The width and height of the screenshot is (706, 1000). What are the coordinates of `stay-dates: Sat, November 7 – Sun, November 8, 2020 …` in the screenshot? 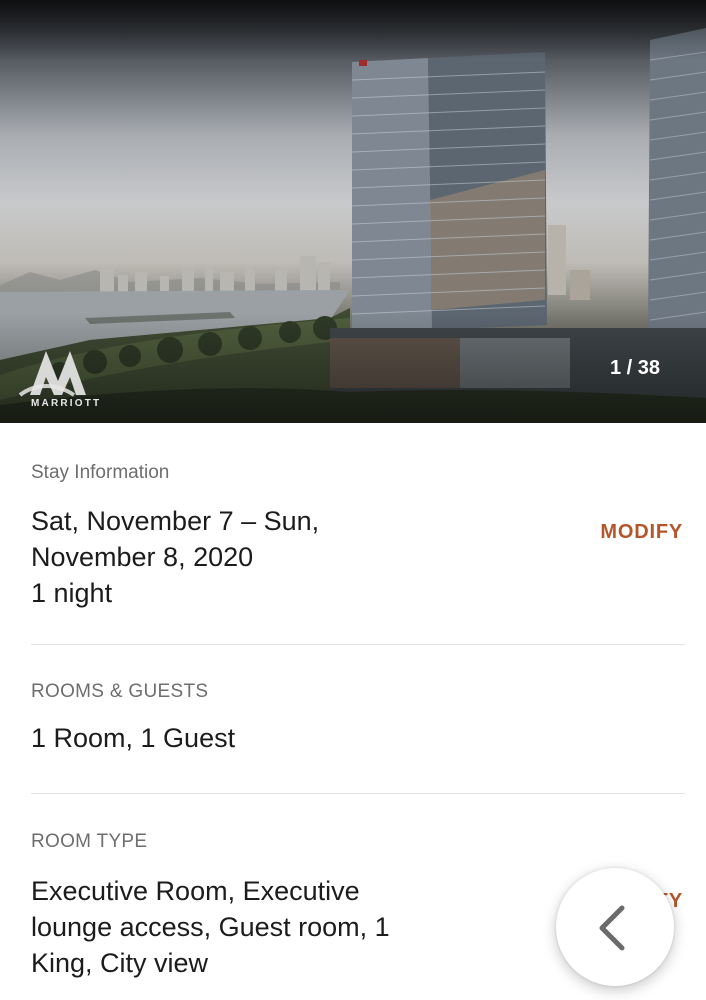 It's located at (358, 557).